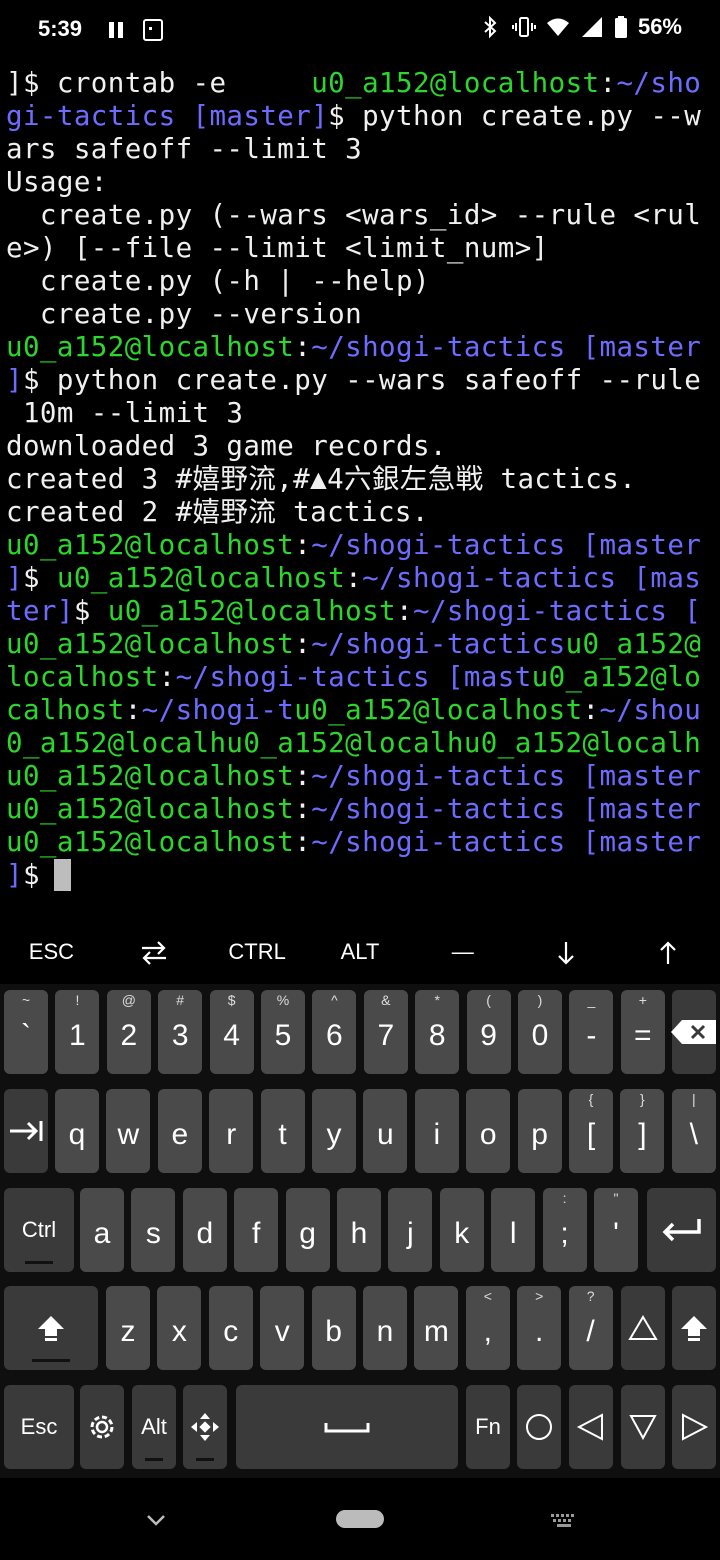 The height and width of the screenshot is (1560, 720). I want to click on key-u: u, so click(385, 1131).